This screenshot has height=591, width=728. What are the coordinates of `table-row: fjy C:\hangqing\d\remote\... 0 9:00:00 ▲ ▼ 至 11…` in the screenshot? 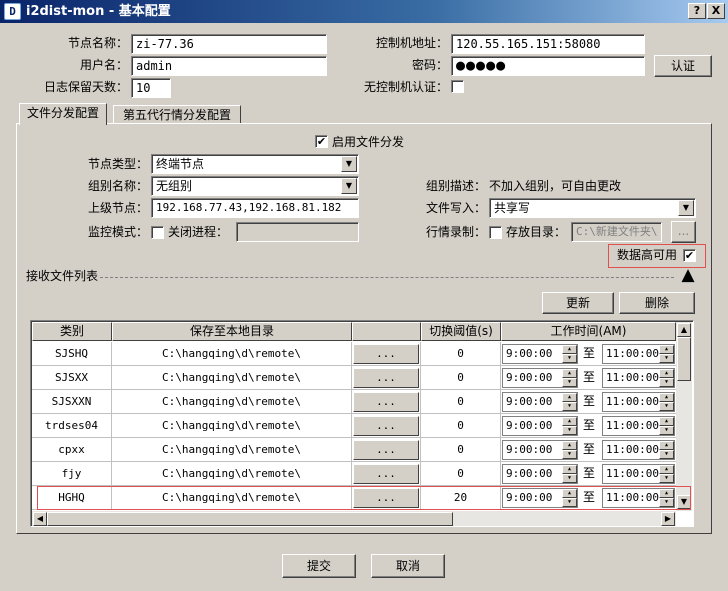 It's located at (354, 474).